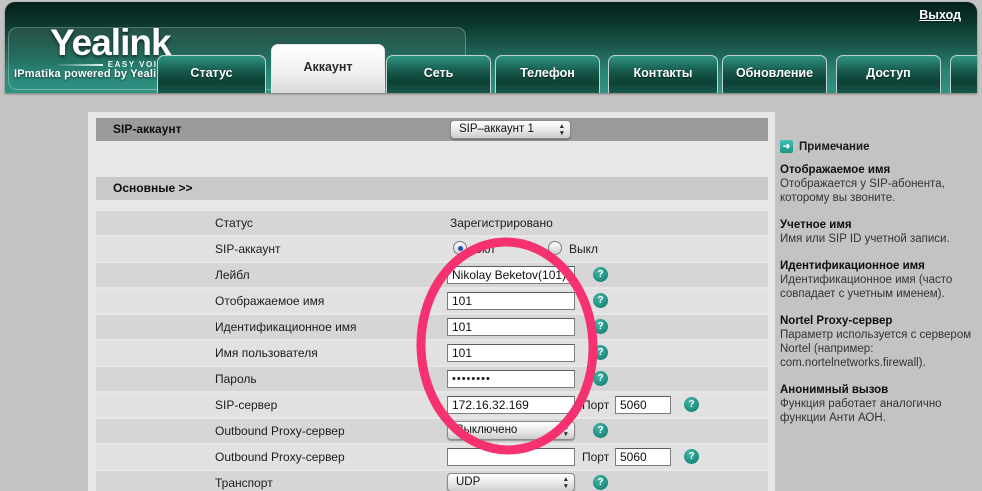  What do you see at coordinates (432, 481) in the screenshot?
I see `row-transport: Транспорт UDP ▲ ▼ ?` at bounding box center [432, 481].